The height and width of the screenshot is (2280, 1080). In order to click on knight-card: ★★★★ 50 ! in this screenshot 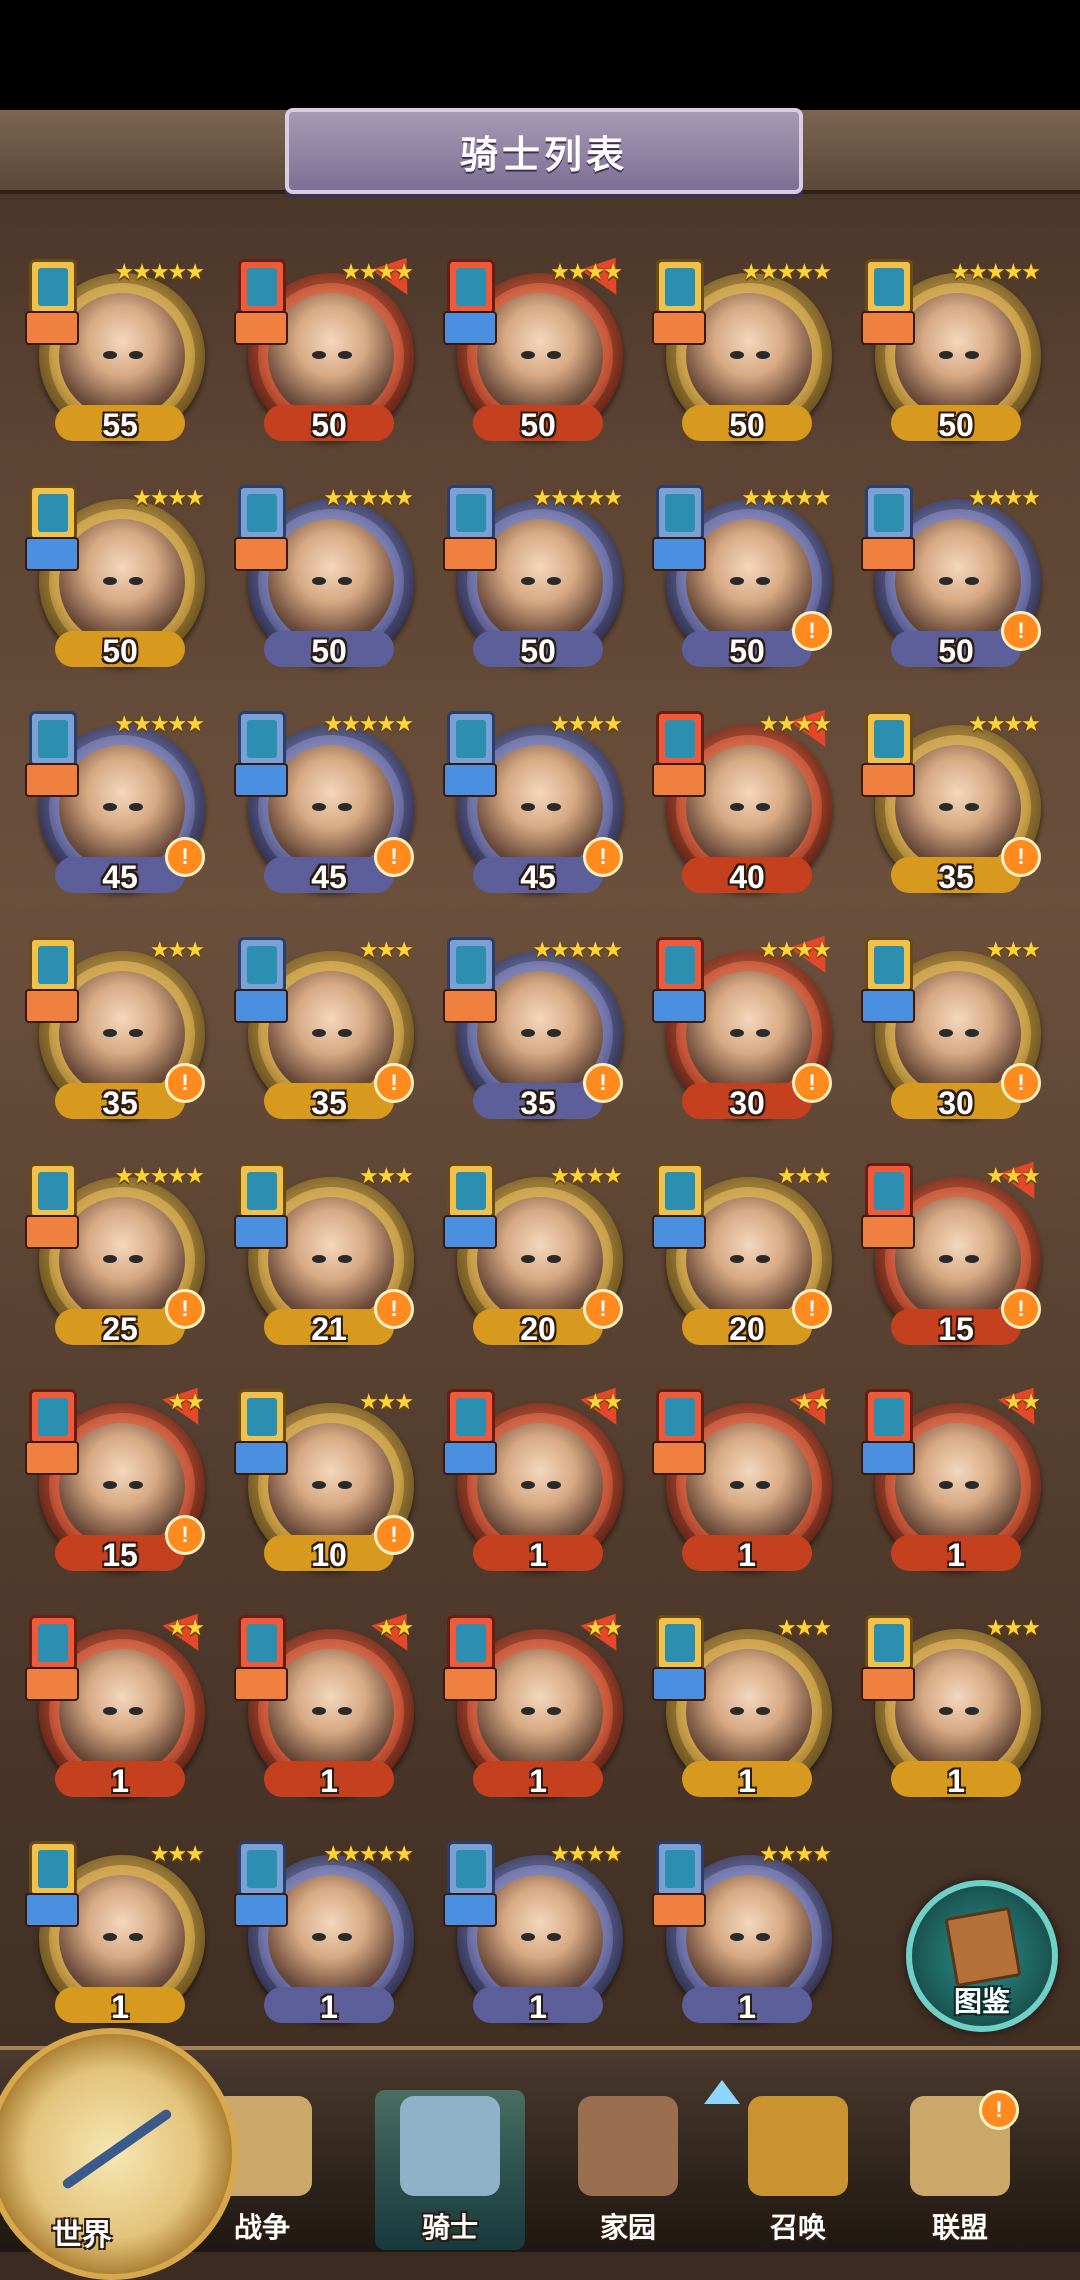, I will do `click(956, 581)`.